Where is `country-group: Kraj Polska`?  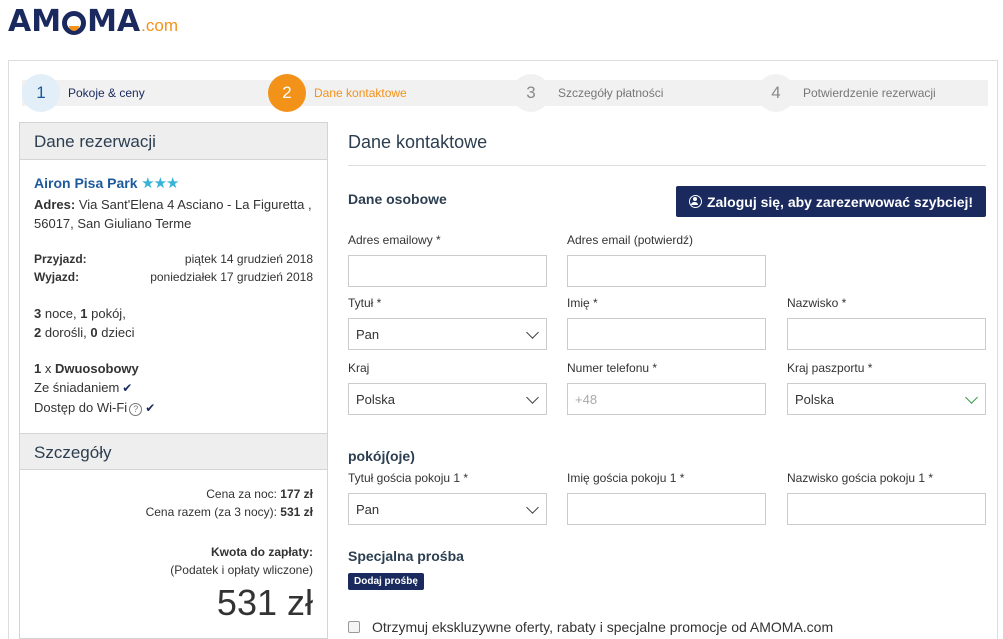 country-group: Kraj Polska is located at coordinates (447, 388).